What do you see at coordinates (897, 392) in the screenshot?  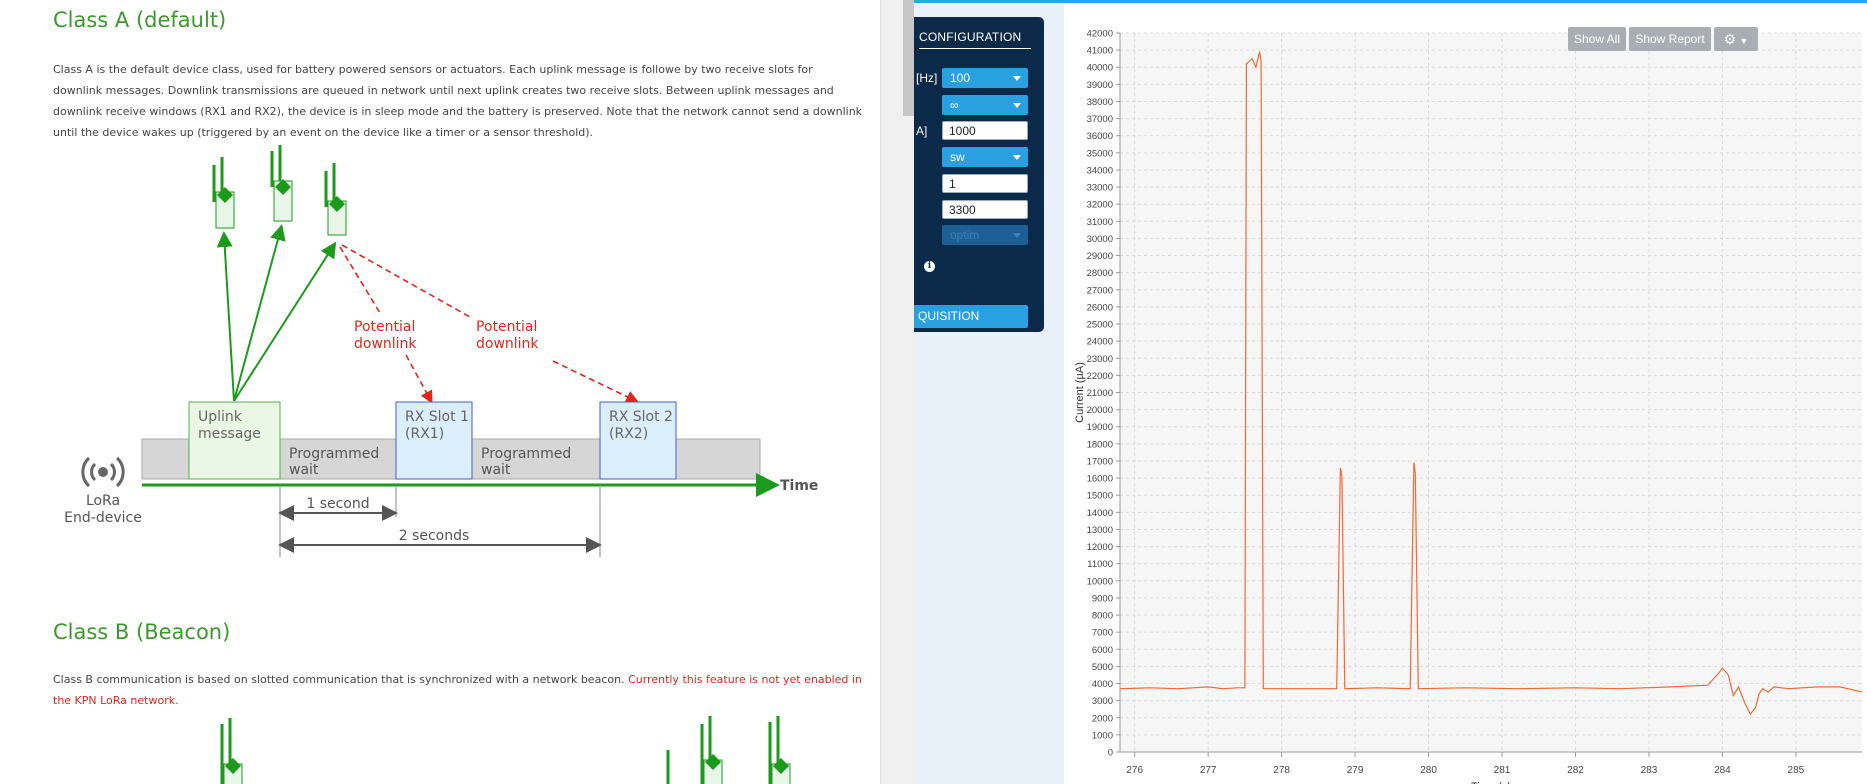 I see `document-scrollbar` at bounding box center [897, 392].